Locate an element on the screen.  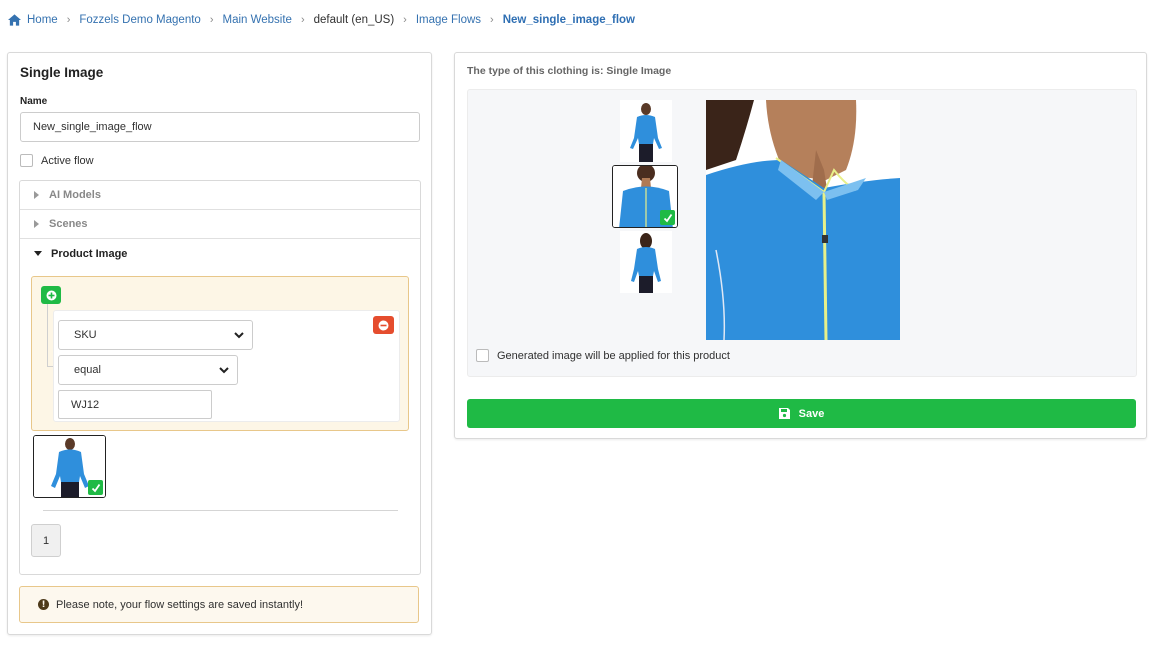
minus-circle-icon is located at coordinates (383, 325).